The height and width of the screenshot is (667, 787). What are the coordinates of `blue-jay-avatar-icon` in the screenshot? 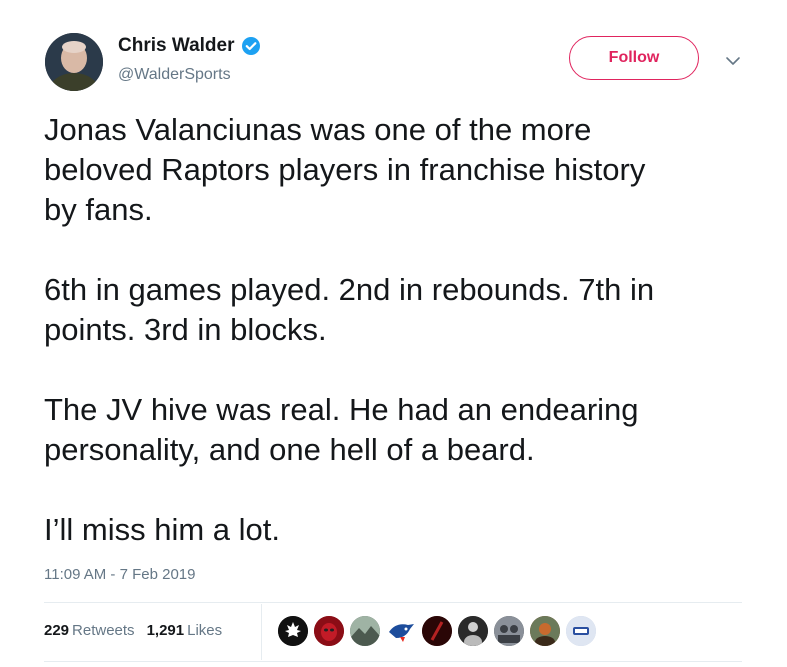 It's located at (401, 631).